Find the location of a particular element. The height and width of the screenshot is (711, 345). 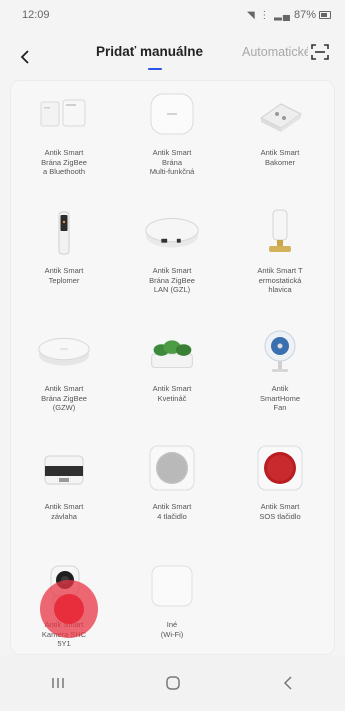

scan-icon is located at coordinates (320, 52).